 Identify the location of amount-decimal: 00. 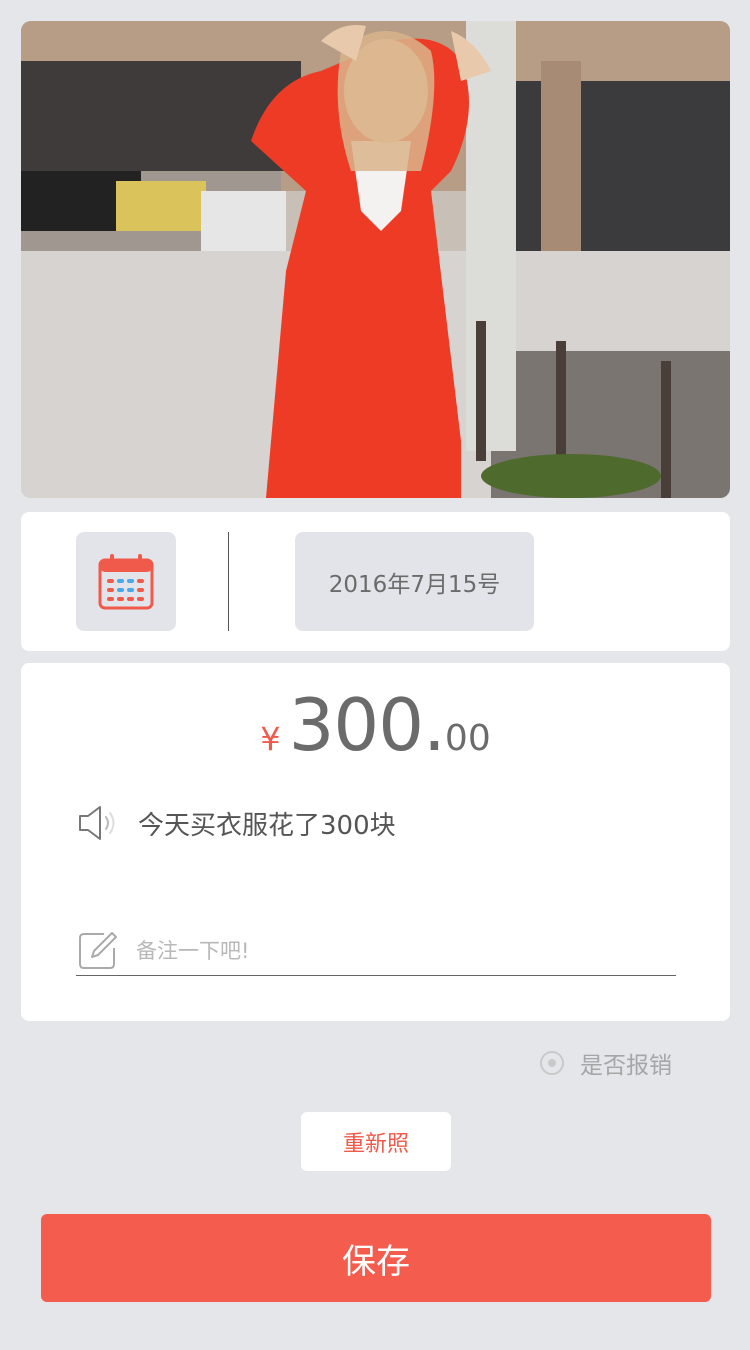
(467, 738).